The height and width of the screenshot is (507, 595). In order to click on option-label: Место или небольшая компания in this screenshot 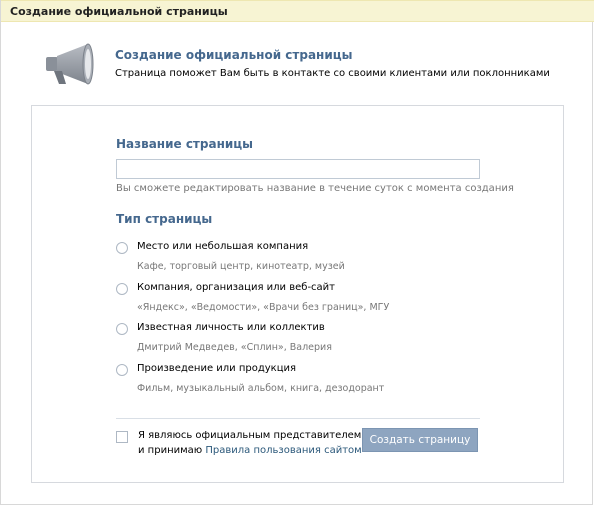, I will do `click(223, 246)`.